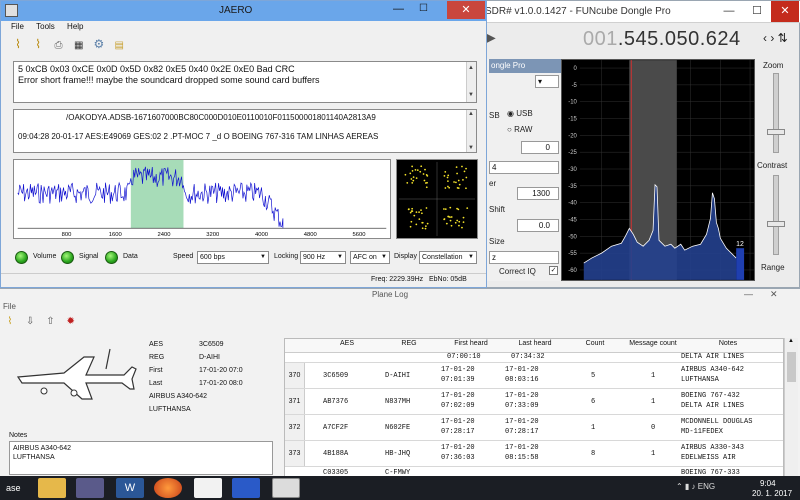 This screenshot has height=500, width=800. Describe the element at coordinates (20, 488) in the screenshot. I see `start-icon: ase` at that location.